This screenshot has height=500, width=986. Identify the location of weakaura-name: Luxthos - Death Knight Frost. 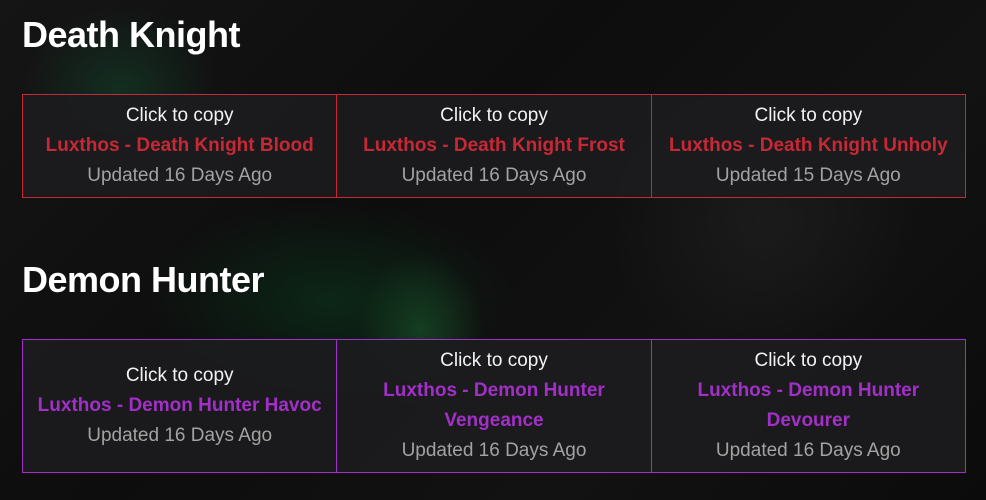
(494, 145).